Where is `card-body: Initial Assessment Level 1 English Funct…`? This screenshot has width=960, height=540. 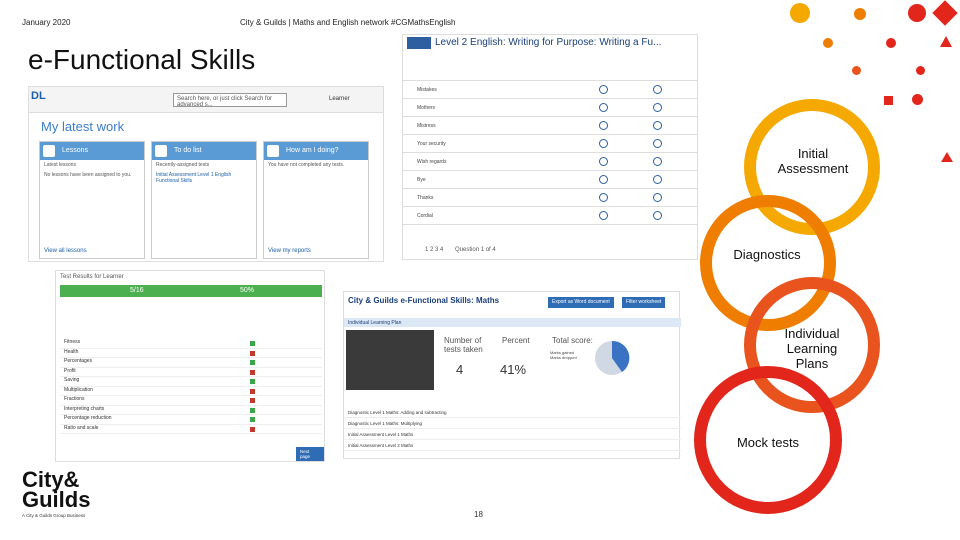
card-body: Initial Assessment Level 1 English Funct… is located at coordinates (204, 178).